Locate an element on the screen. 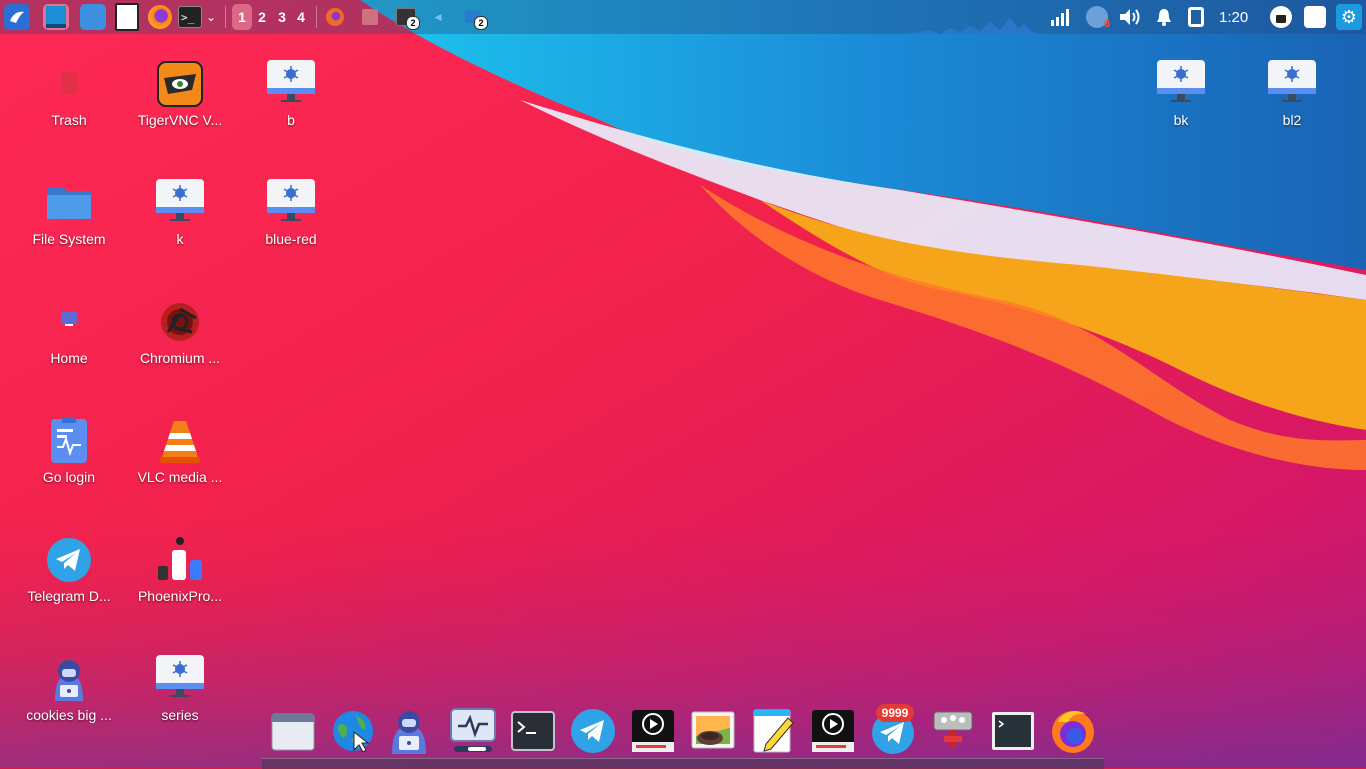 The height and width of the screenshot is (769, 1366). image-viewer-dock-item is located at coordinates (713, 731).